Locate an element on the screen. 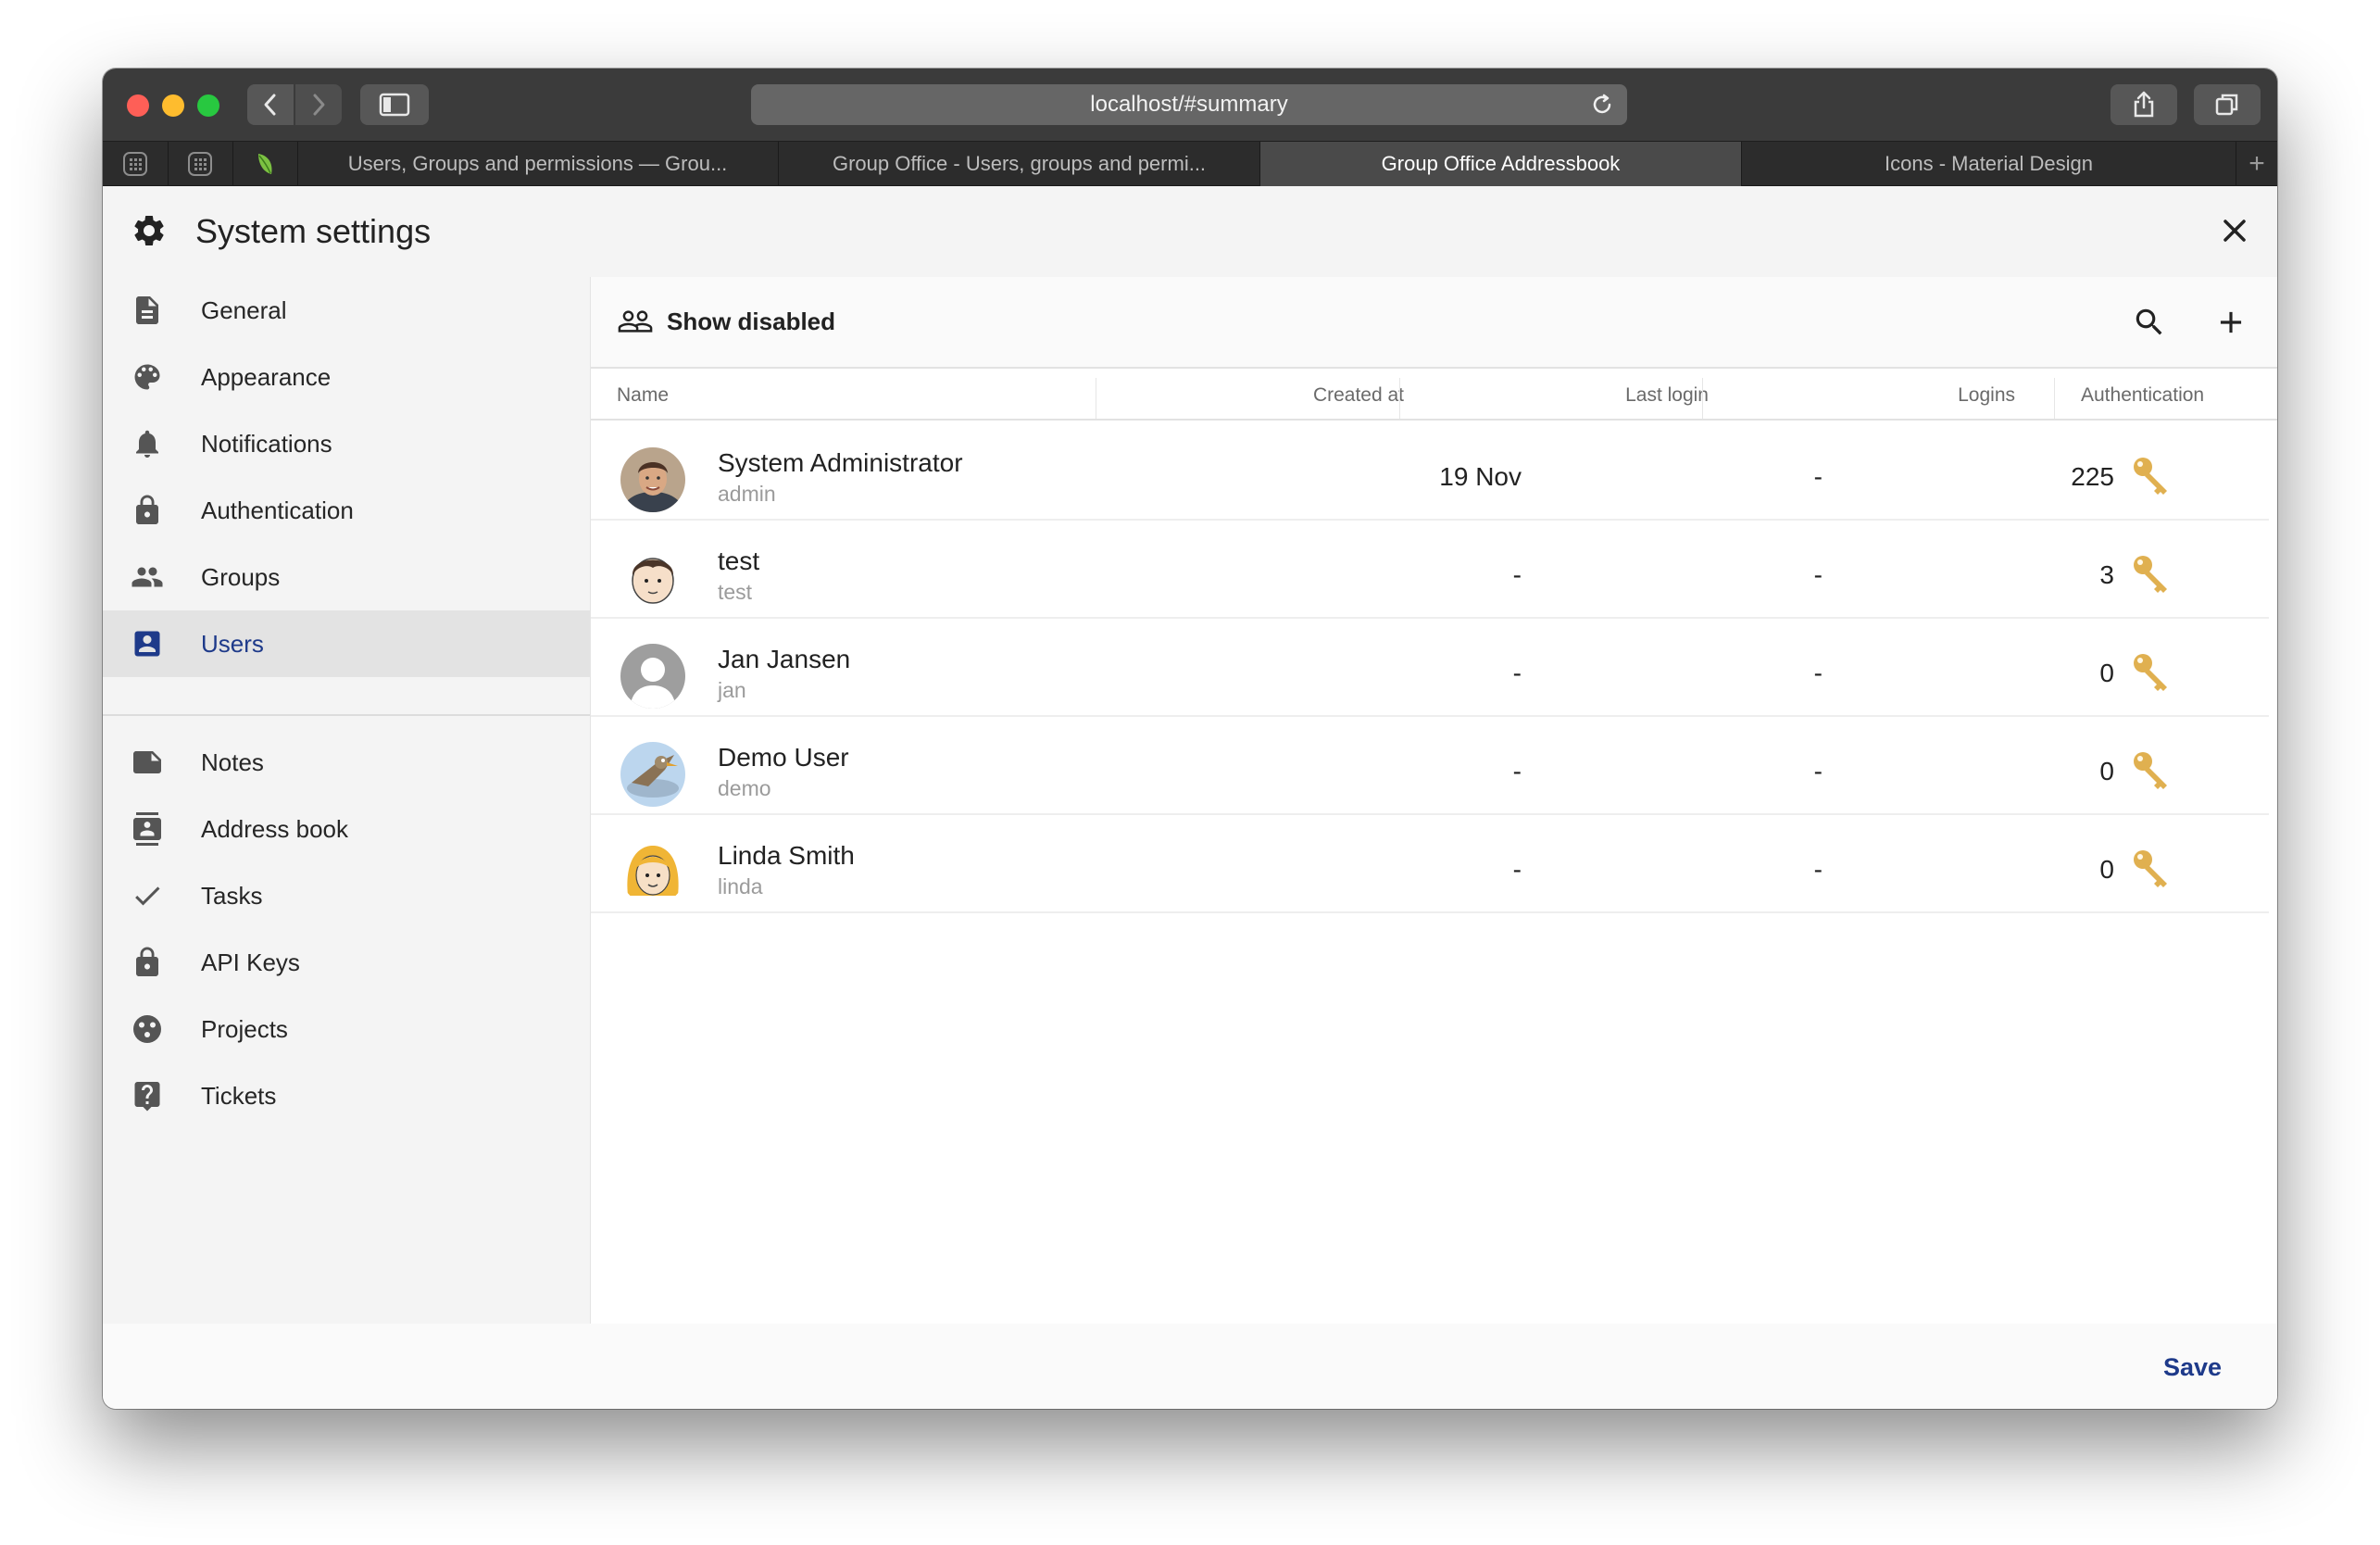 Image resolution: width=2380 pixels, height=1545 pixels. cartoon-bird-icon is located at coordinates (652, 774).